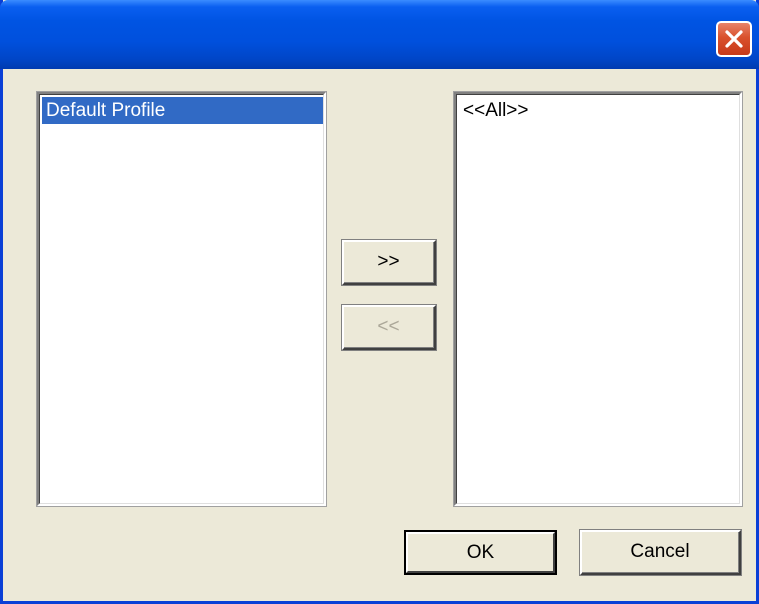  Describe the element at coordinates (379, 34) in the screenshot. I see `title-bar` at that location.